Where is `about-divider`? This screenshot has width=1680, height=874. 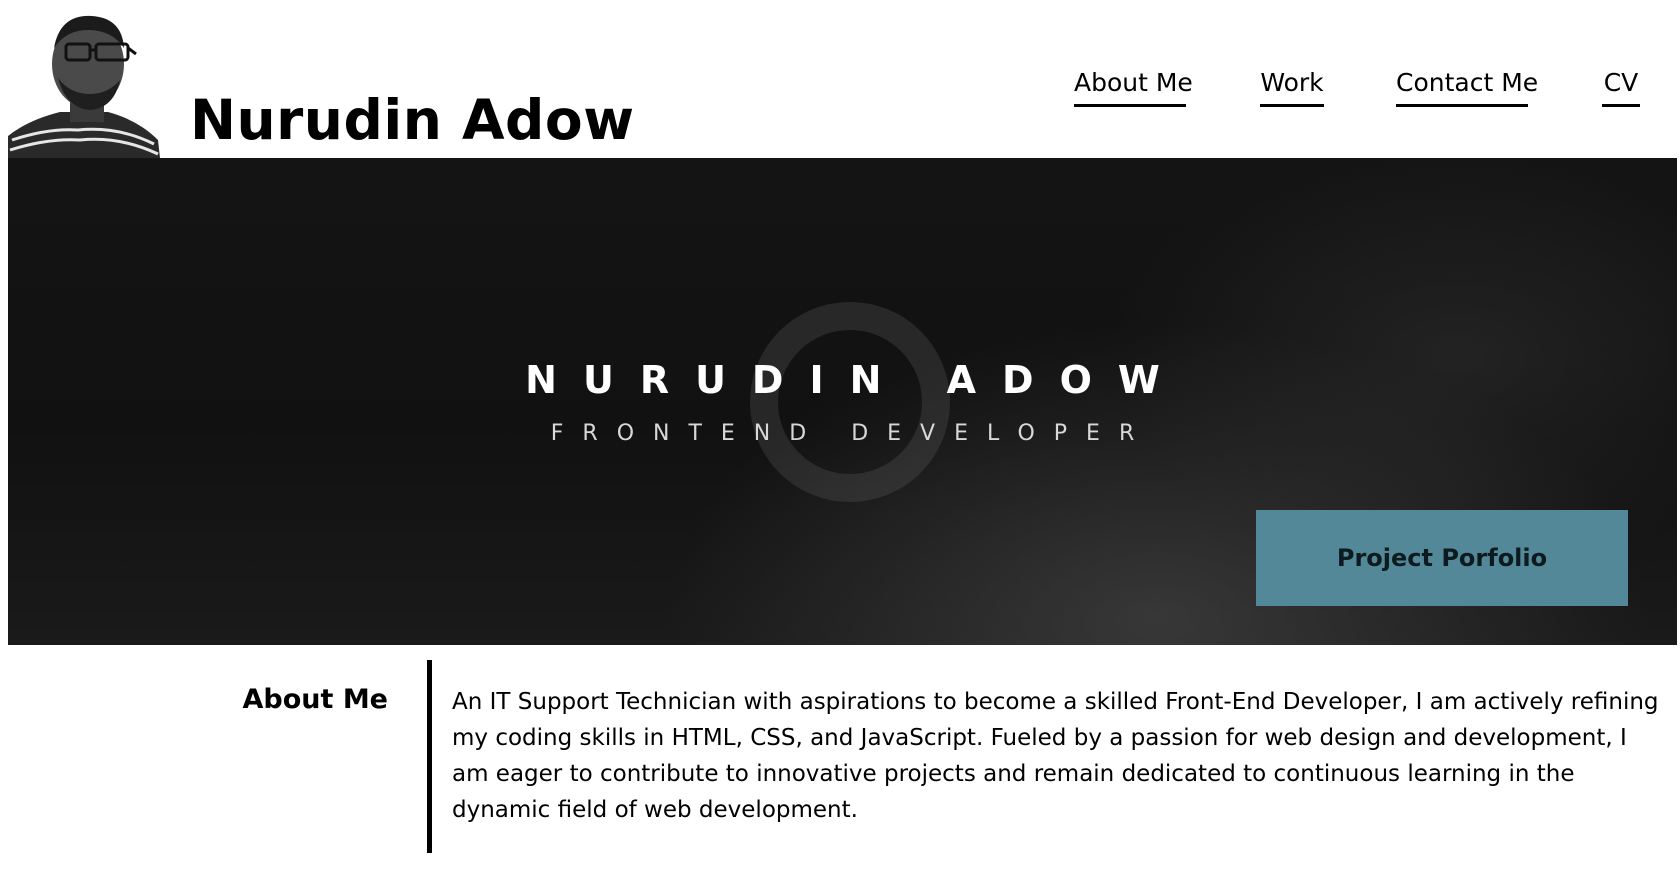 about-divider is located at coordinates (429, 756).